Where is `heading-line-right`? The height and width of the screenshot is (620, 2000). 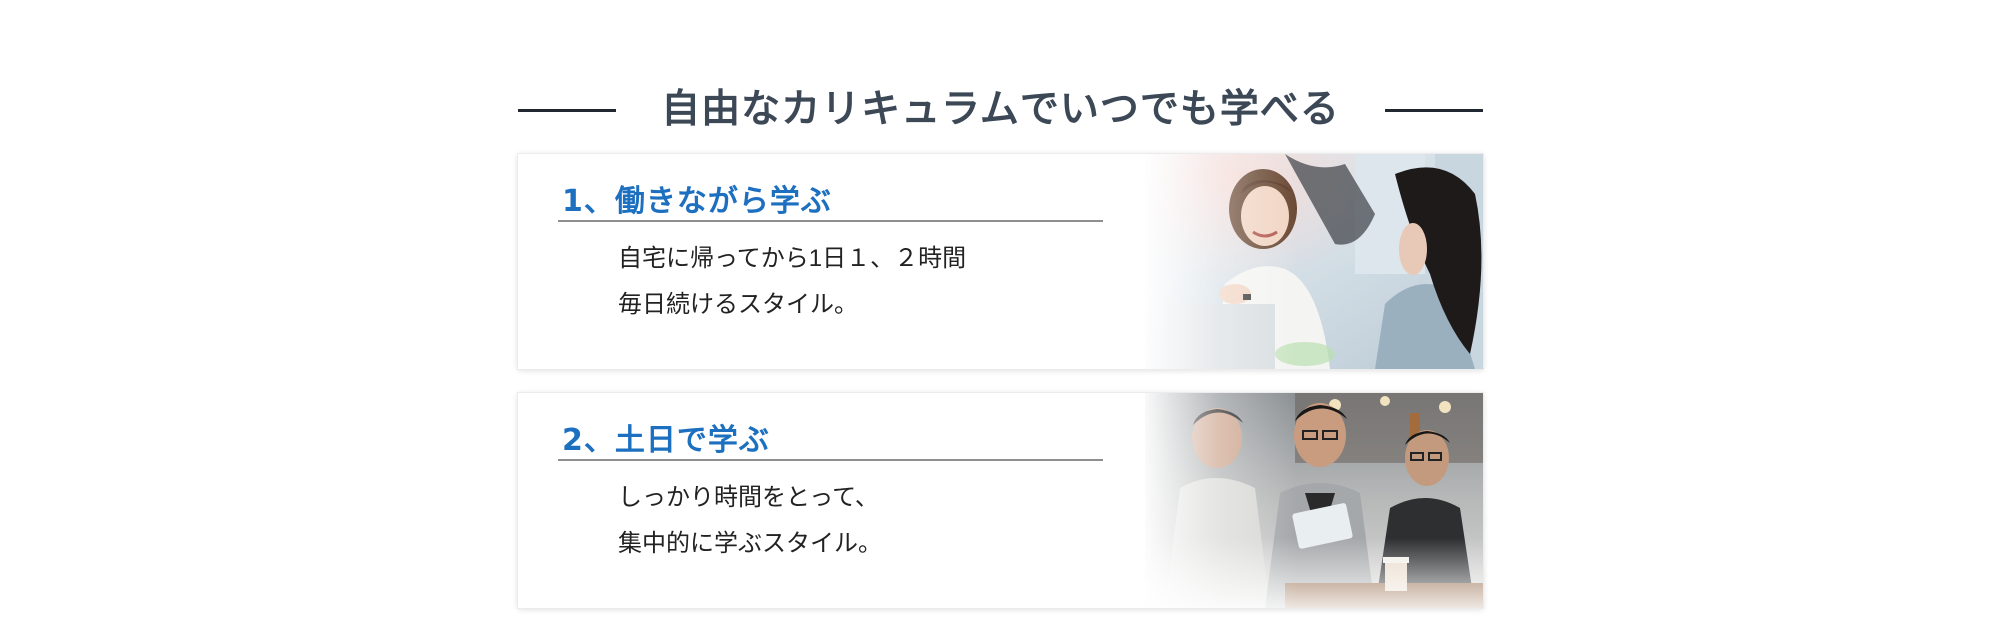
heading-line-right is located at coordinates (1434, 110).